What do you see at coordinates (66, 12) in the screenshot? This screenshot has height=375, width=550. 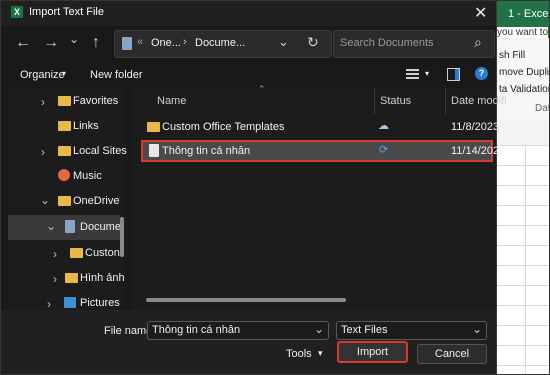 I see `dialog-title: Import Text File` at bounding box center [66, 12].